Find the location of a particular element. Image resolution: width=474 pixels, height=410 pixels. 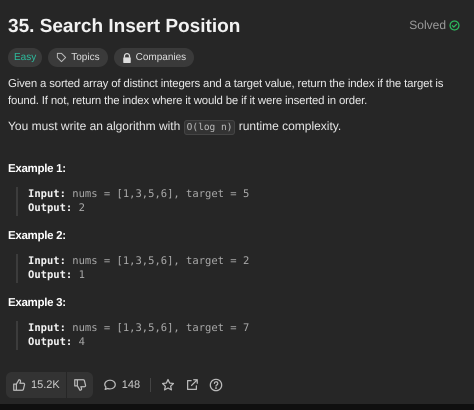

input-line-text: Input: nums = [1,3,5,6], target = 7 is located at coordinates (139, 329).